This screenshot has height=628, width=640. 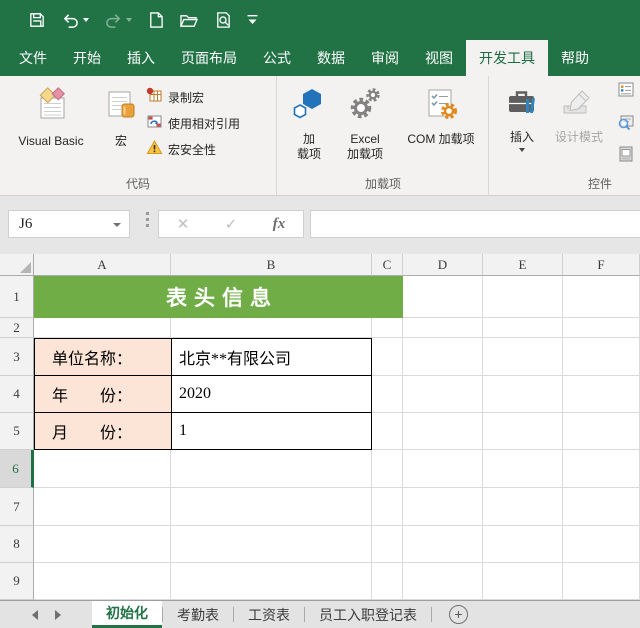 I want to click on cell-A5-label: 月 份：, so click(x=103, y=431).